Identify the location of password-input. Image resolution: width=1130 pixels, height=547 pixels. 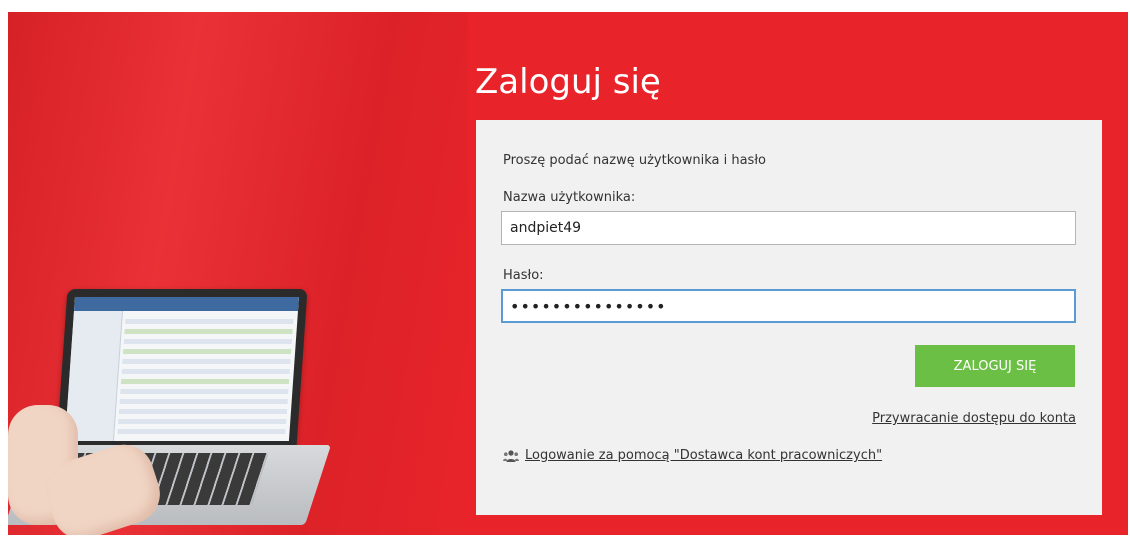
(788, 306).